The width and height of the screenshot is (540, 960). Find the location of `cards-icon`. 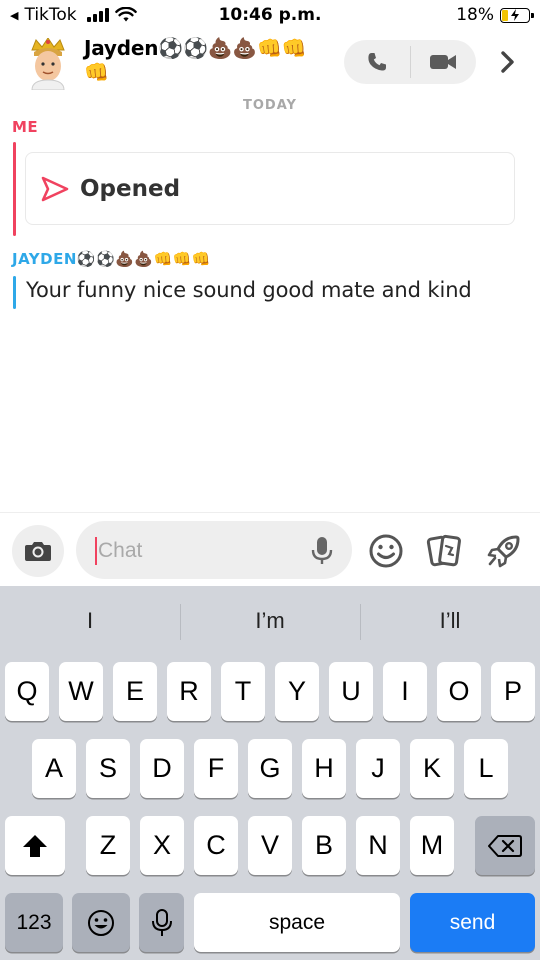

cards-icon is located at coordinates (443, 550).